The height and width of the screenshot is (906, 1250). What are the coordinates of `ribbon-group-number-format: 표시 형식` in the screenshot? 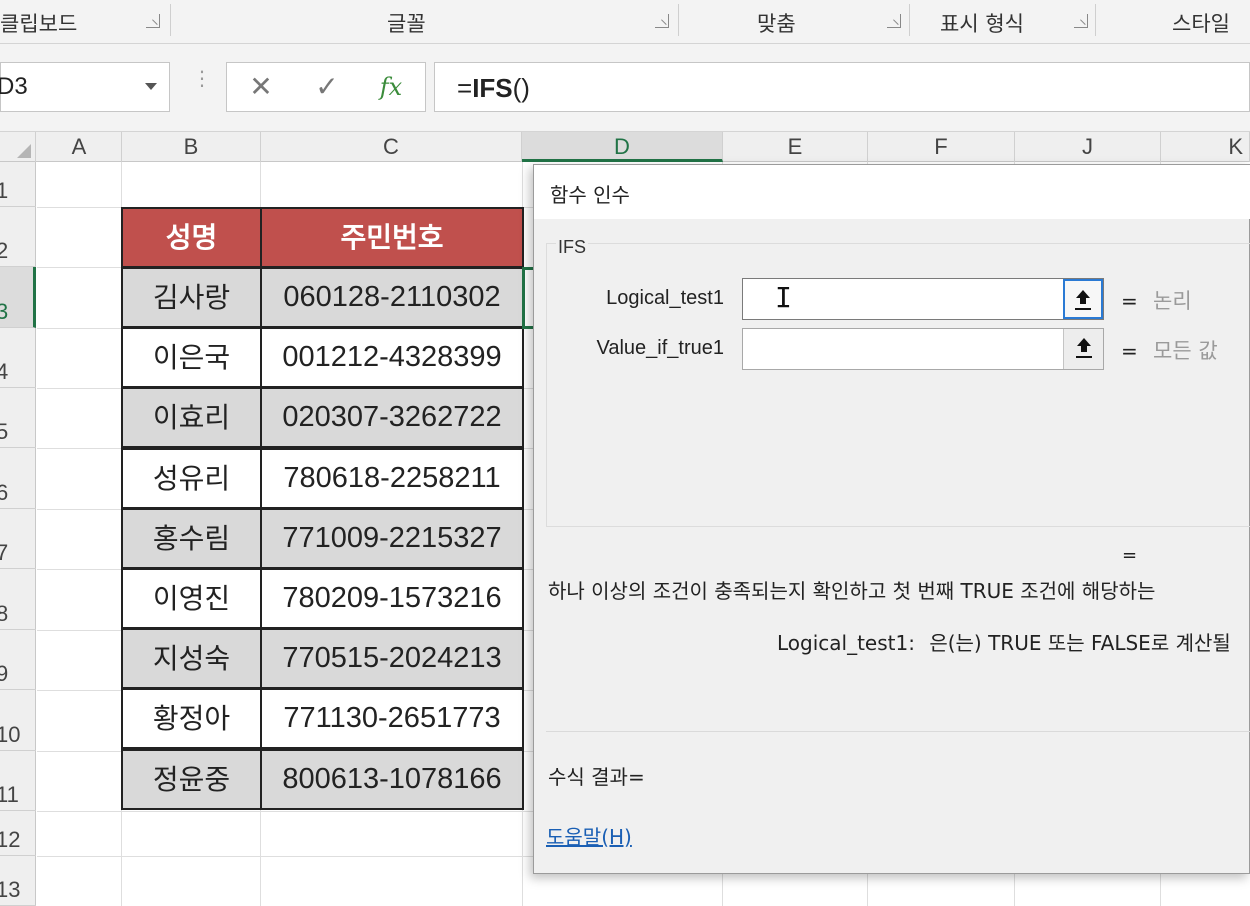 It's located at (1002, 22).